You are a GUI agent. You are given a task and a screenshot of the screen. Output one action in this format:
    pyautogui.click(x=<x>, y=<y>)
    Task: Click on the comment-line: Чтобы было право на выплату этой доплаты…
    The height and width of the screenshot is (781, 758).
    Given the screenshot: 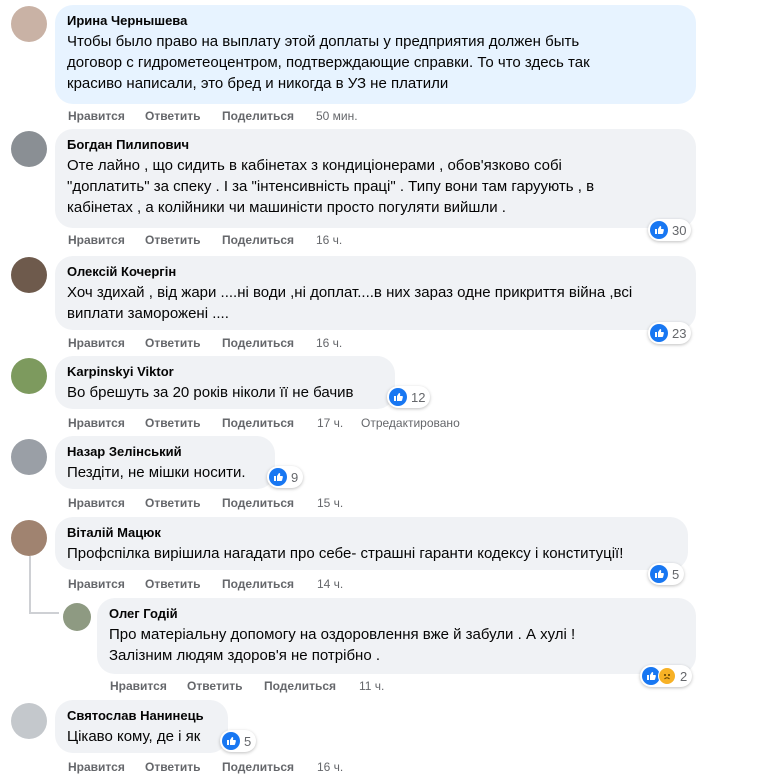 What is the action you would take?
    pyautogui.click(x=323, y=41)
    